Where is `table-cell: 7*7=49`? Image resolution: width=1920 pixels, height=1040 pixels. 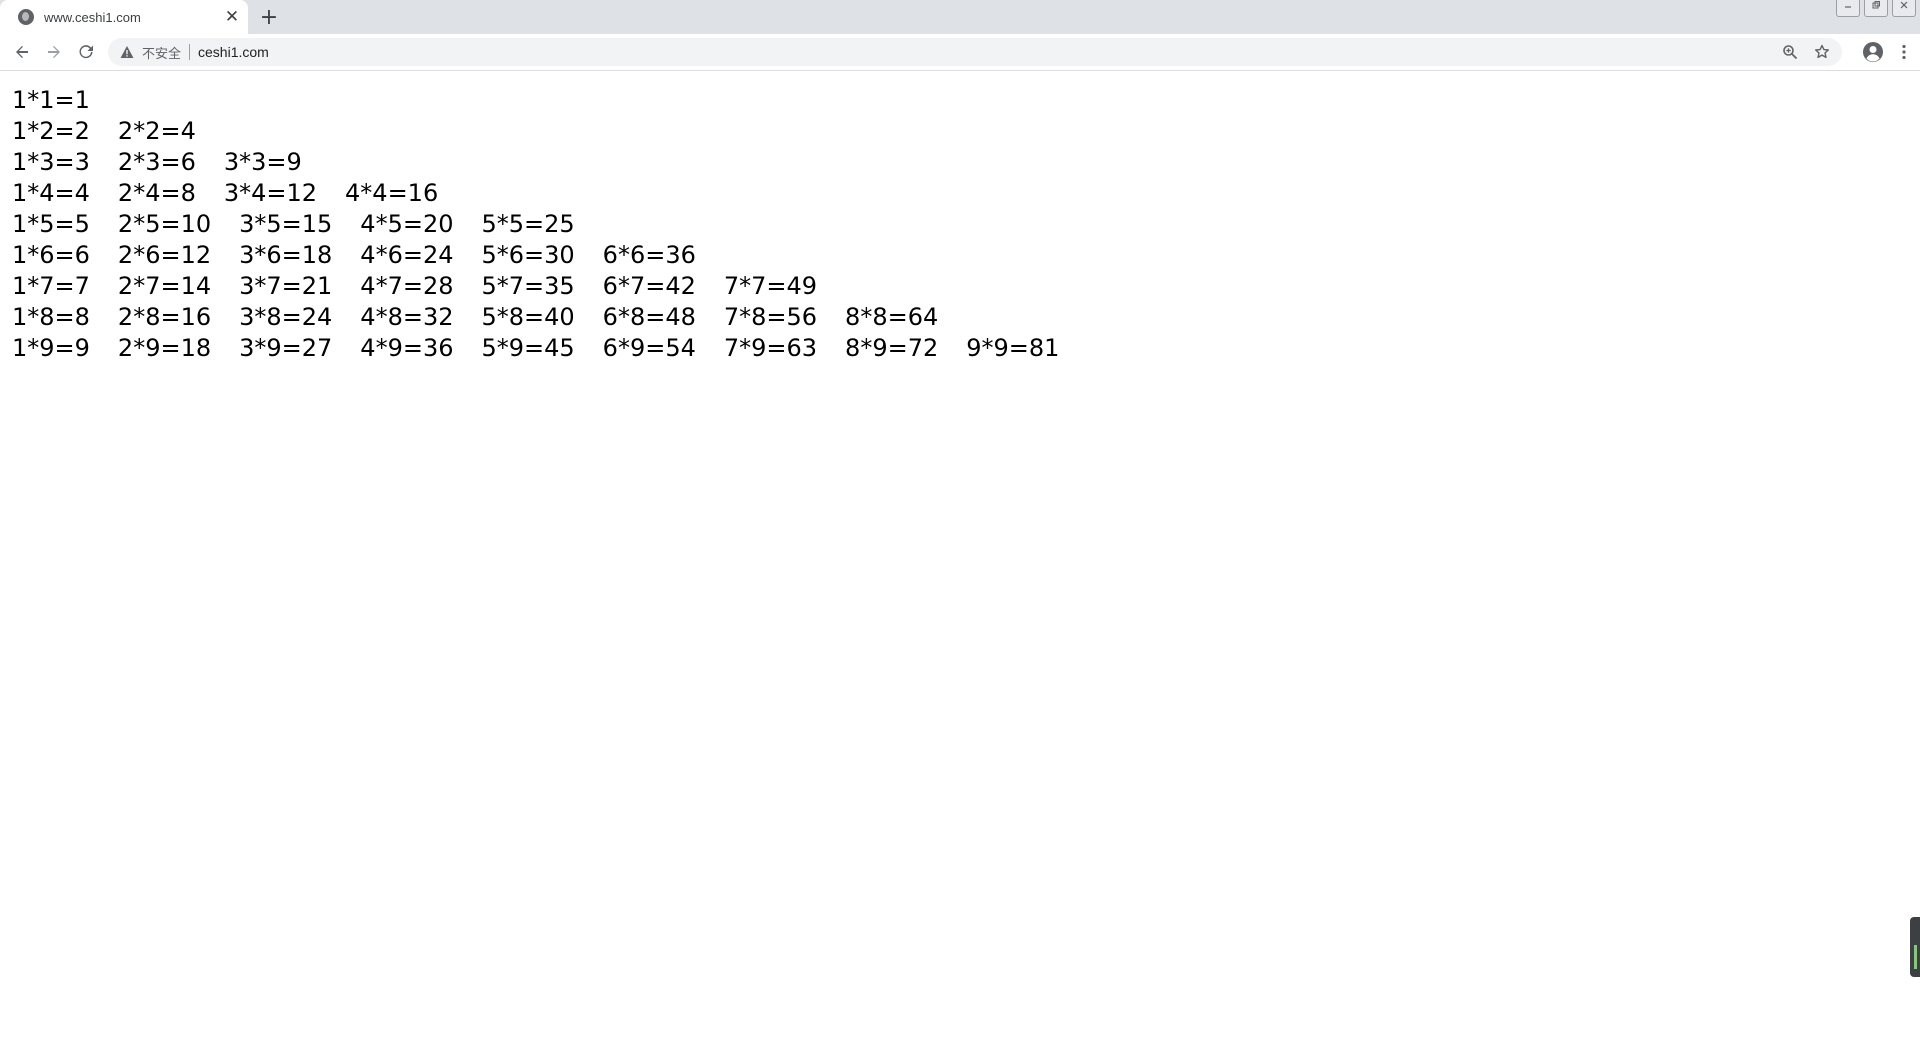
table-cell: 7*7=49 is located at coordinates (770, 286).